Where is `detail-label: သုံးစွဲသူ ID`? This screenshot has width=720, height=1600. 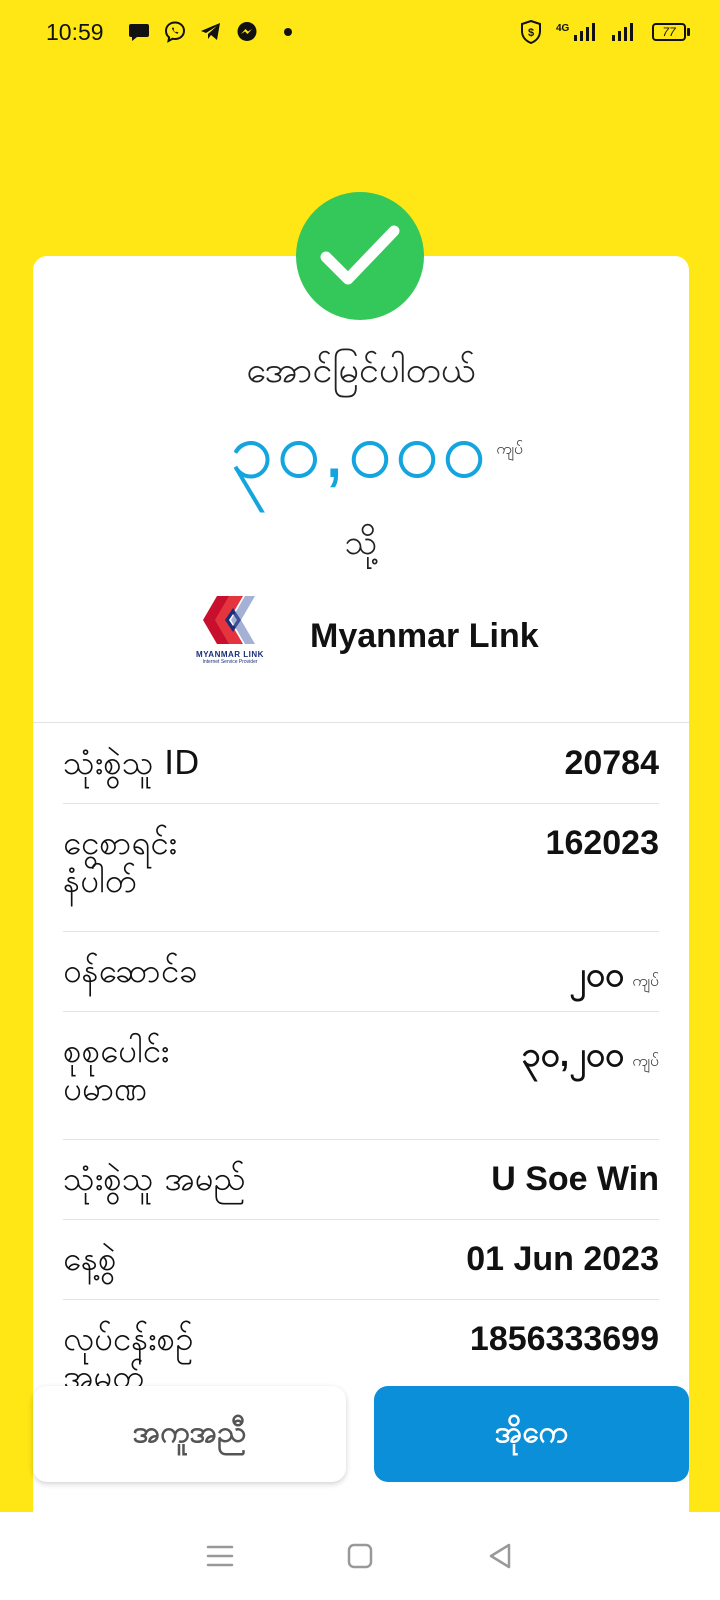 detail-label: သုံးစွဲသူ ID is located at coordinates (131, 762).